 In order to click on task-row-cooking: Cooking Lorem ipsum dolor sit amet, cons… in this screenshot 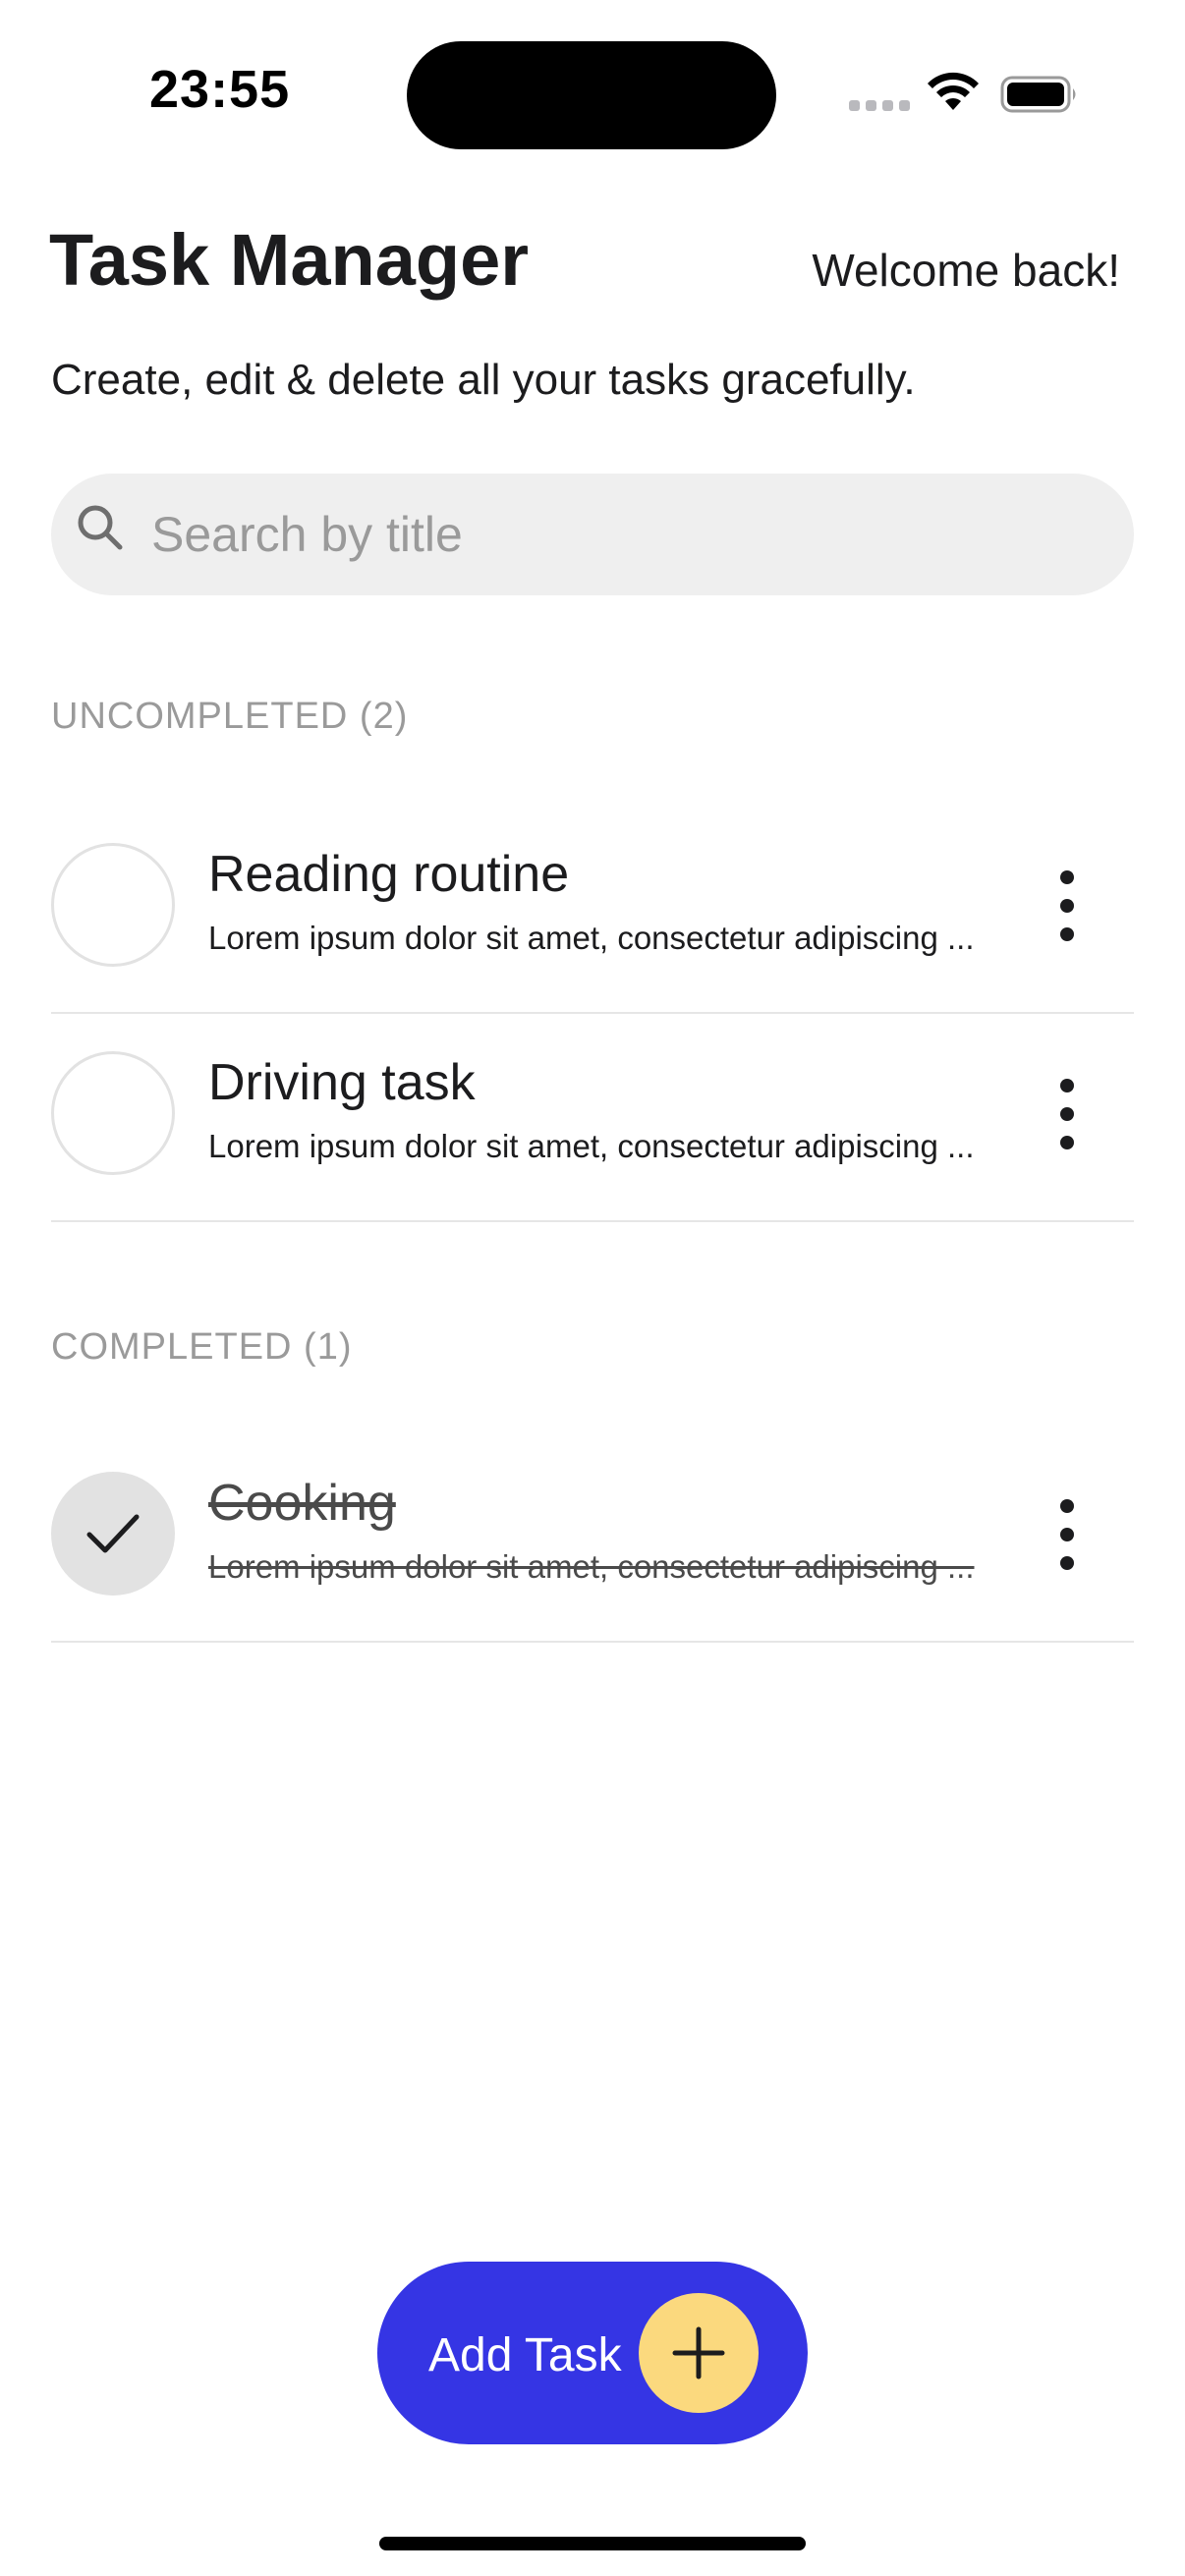, I will do `click(592, 1539)`.